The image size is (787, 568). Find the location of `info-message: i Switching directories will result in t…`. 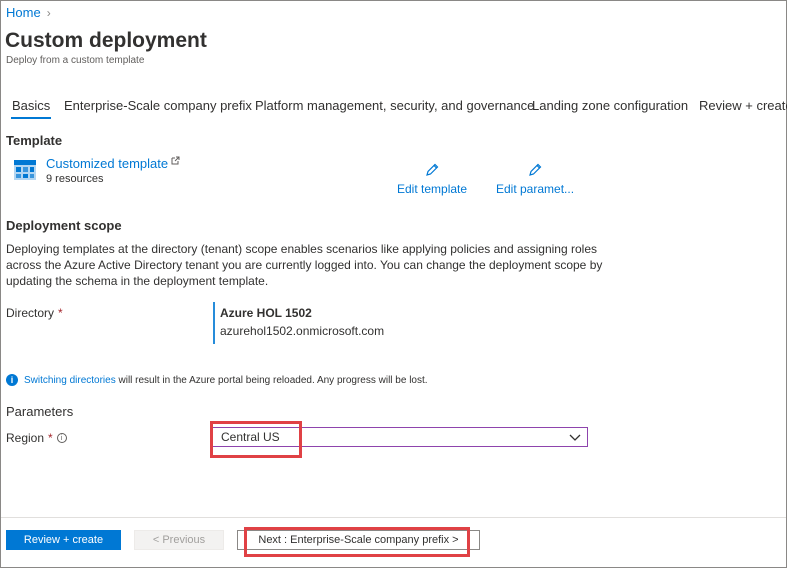

info-message: i Switching directories will result in t… is located at coordinates (217, 380).